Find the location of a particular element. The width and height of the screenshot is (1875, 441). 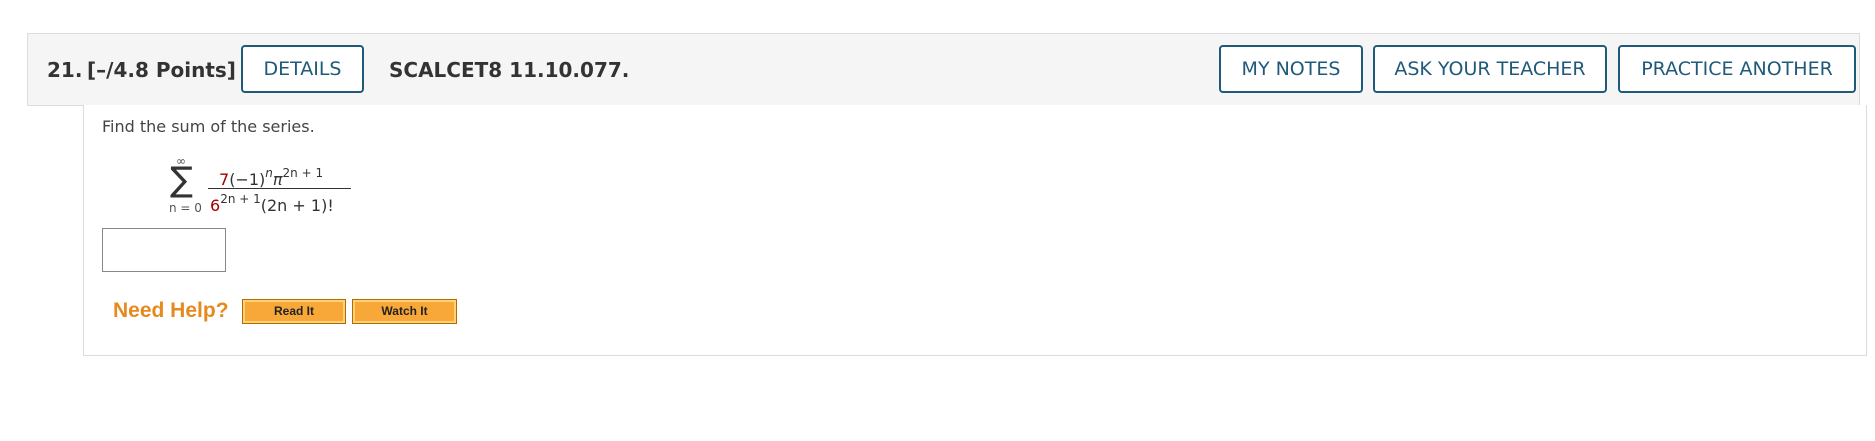

fraction-numerator: 7(−1)nπ2n + 1 is located at coordinates (271, 177).